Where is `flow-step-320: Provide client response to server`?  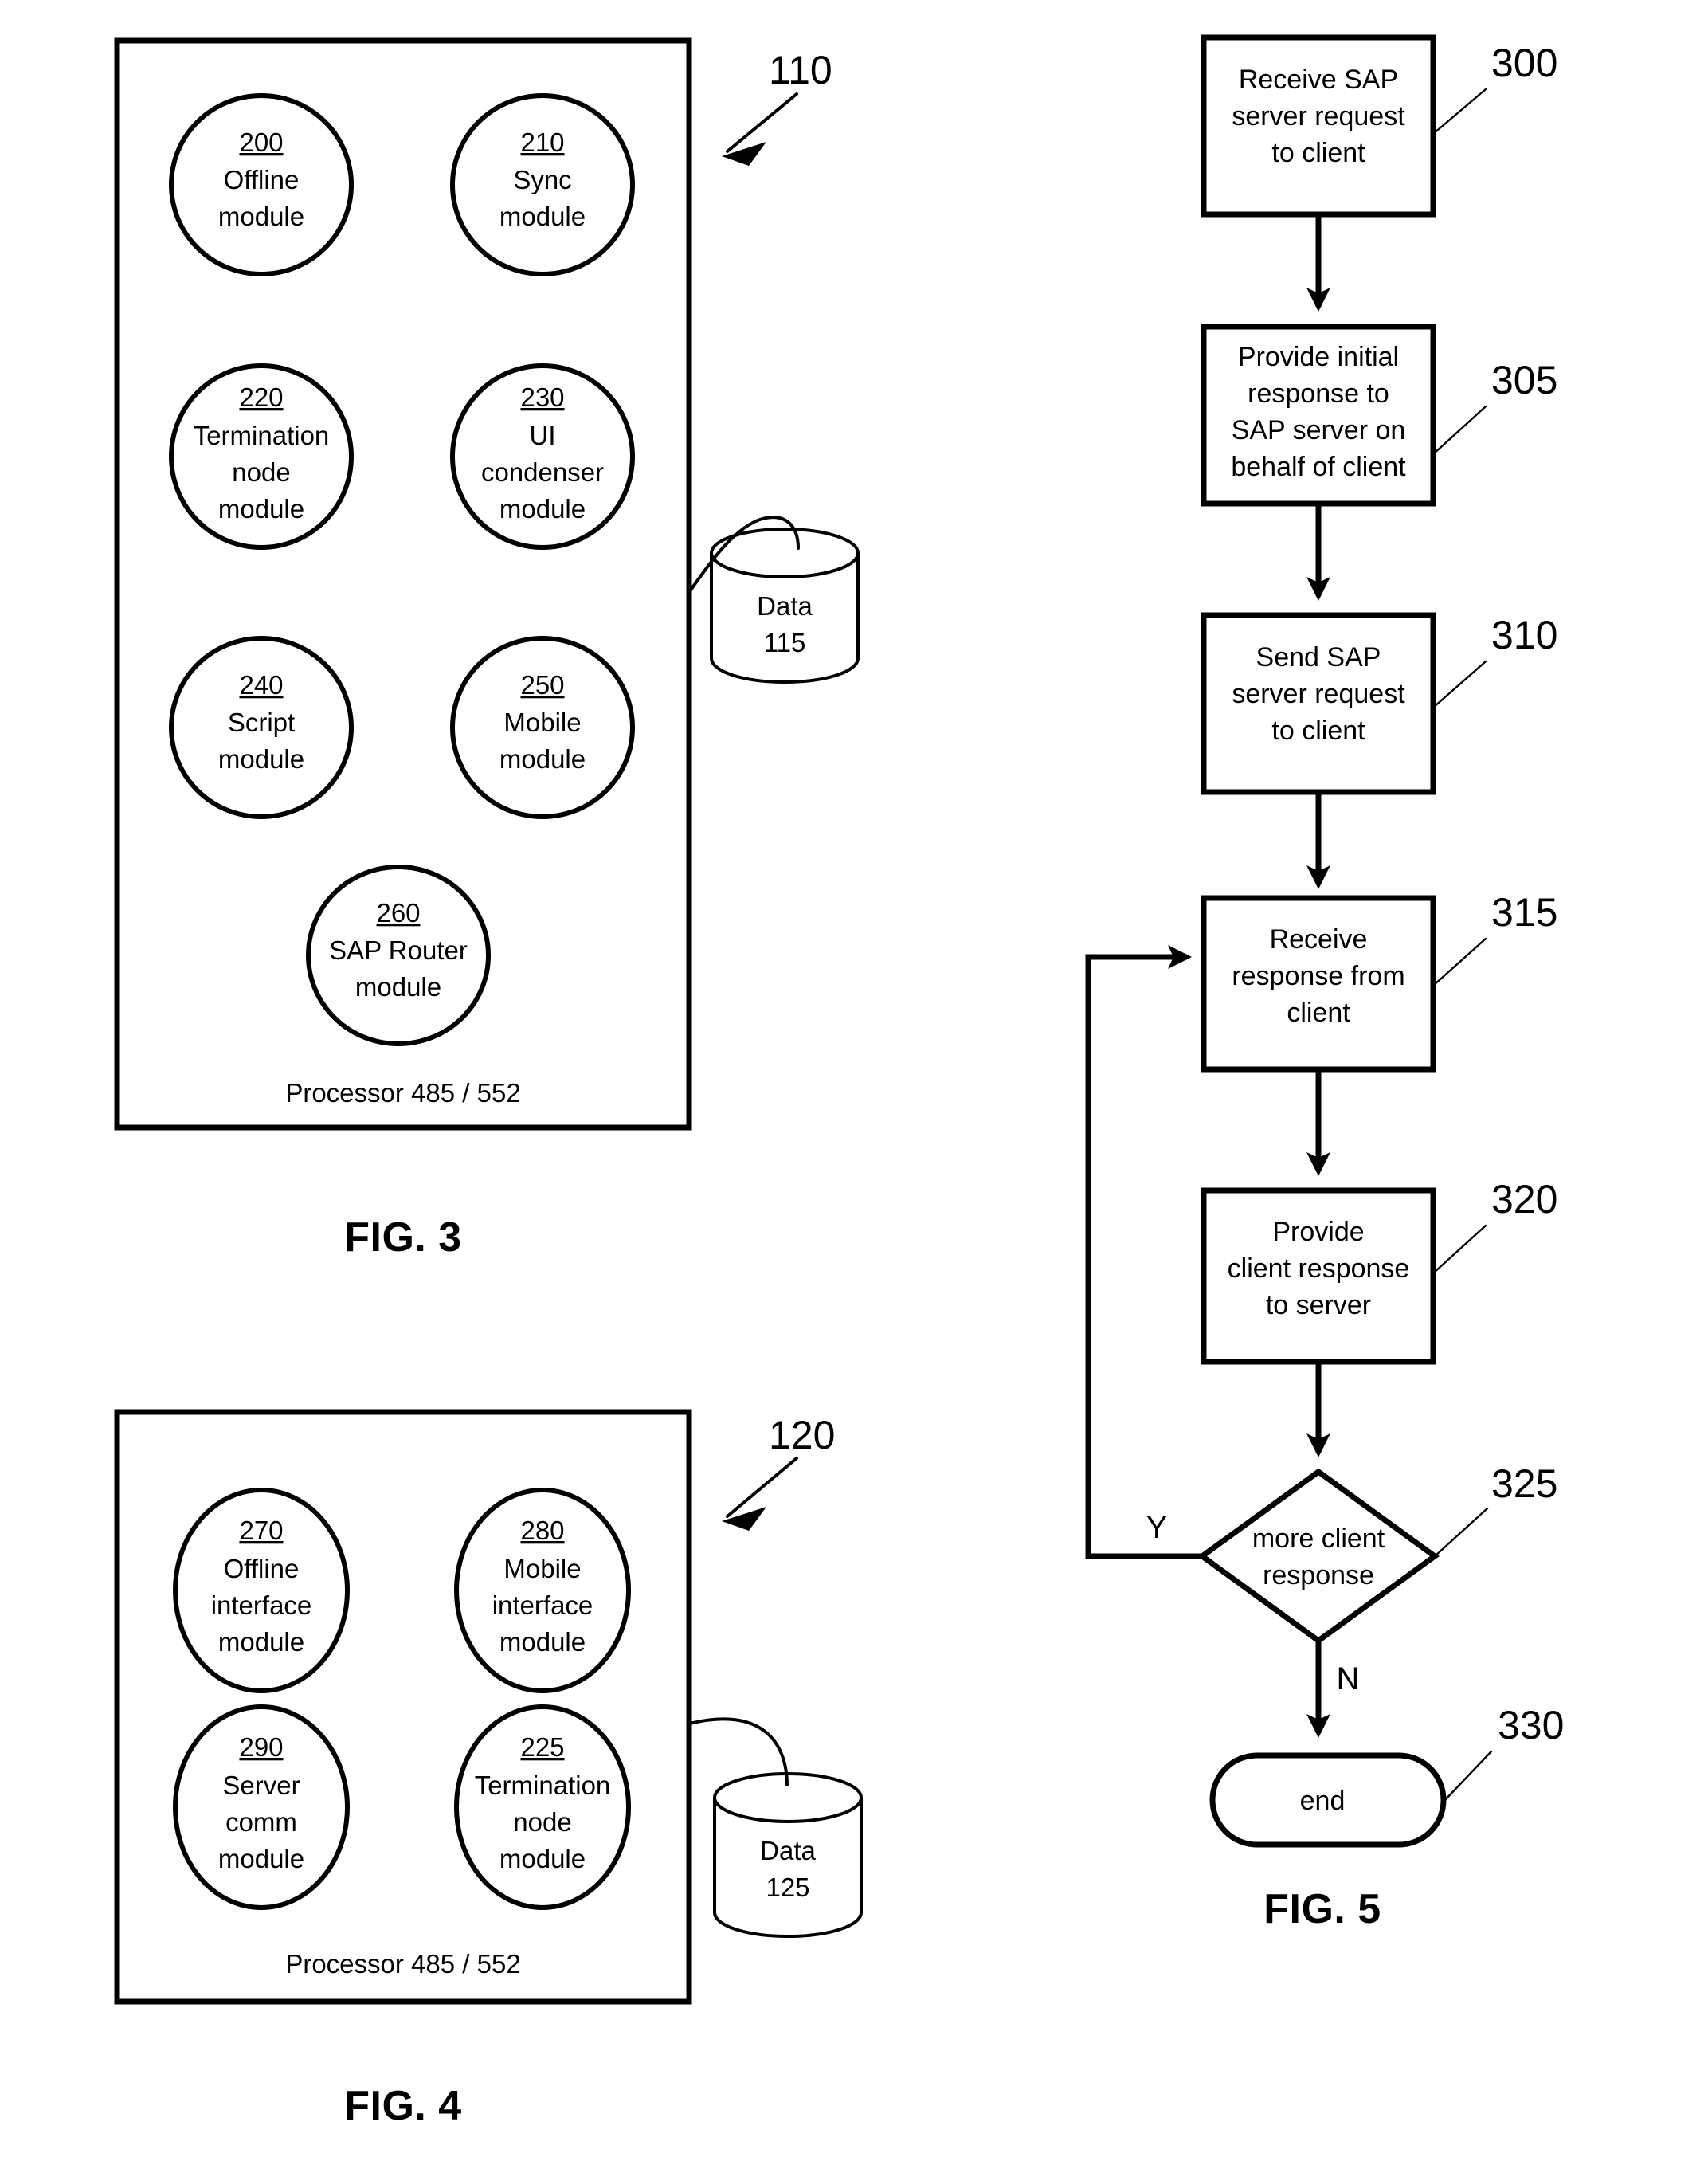
flow-step-320: Provide client response to server is located at coordinates (1319, 1268).